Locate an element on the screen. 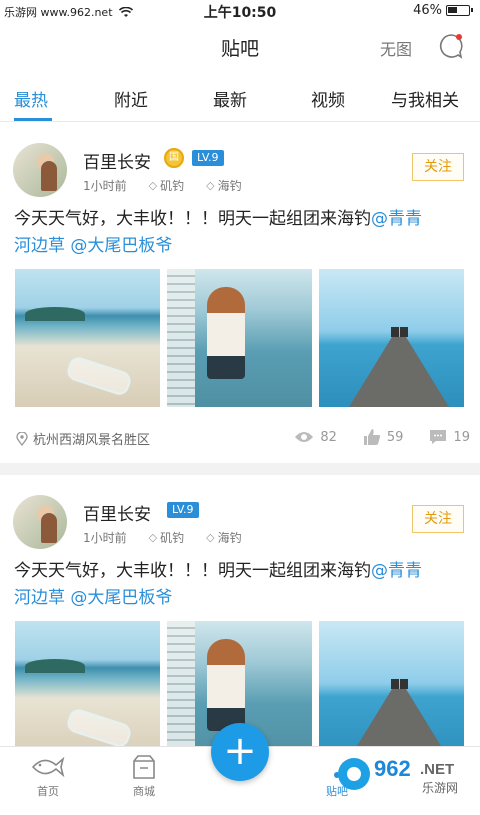 The height and width of the screenshot is (815, 480). location-label: 杭州西湖风景名胜区 is located at coordinates (91, 438).